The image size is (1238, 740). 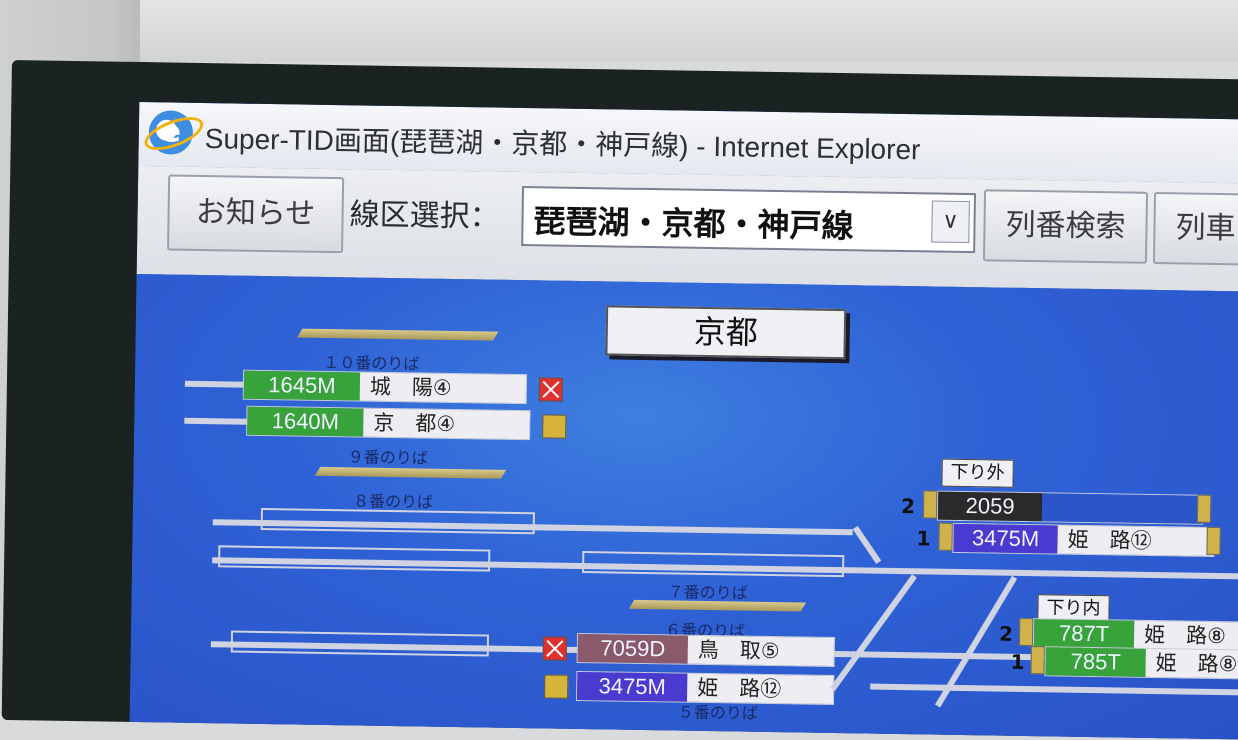 I want to click on track-7-section-a, so click(x=354, y=558).